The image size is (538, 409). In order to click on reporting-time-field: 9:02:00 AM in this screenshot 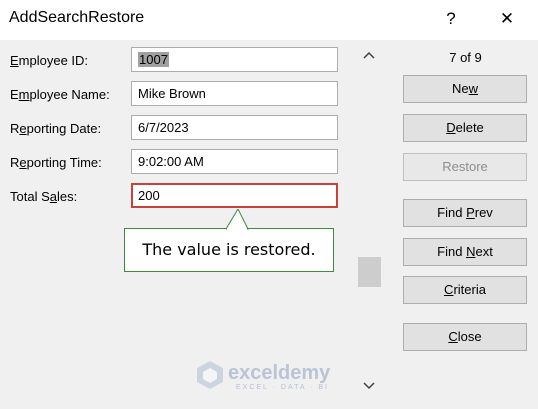, I will do `click(234, 161)`.